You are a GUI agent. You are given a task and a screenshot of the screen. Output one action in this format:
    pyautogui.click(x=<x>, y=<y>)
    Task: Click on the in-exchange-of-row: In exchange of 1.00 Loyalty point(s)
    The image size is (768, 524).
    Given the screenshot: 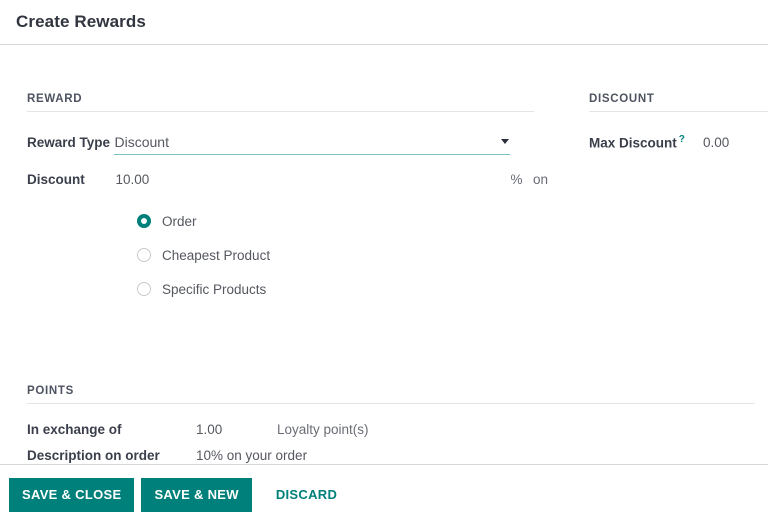 What is the action you would take?
    pyautogui.click(x=198, y=429)
    